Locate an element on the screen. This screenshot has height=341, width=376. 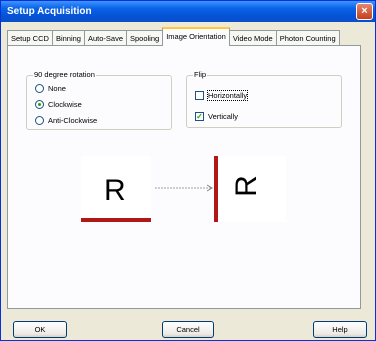
flip-vertical-checkbox: ✓ is located at coordinates (199, 116).